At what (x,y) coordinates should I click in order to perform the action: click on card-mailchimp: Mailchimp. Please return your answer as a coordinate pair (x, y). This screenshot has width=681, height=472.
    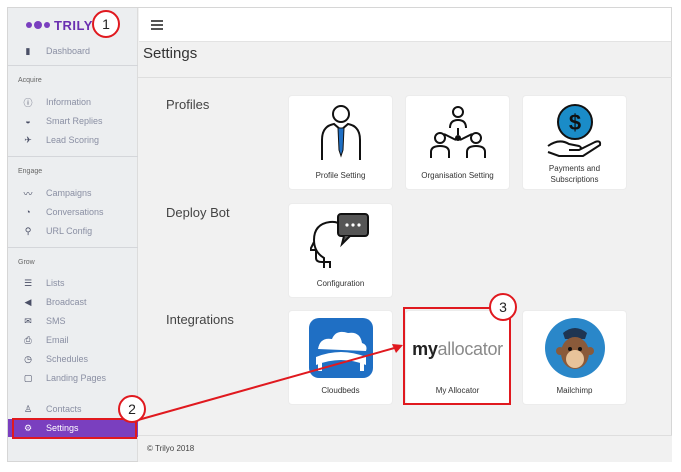
    Looking at the image, I should click on (574, 357).